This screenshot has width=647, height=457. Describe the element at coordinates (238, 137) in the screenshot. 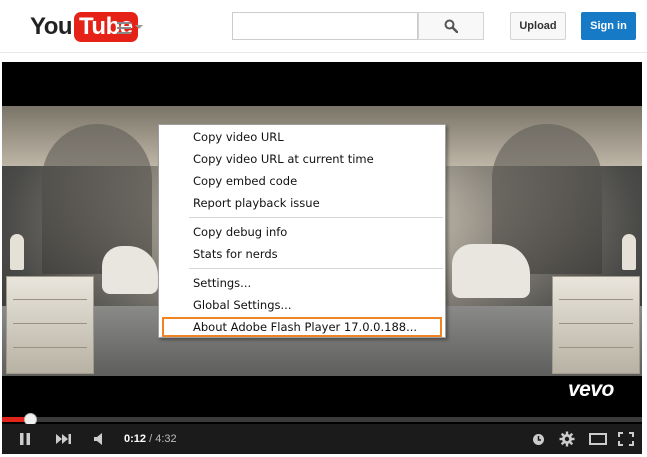

I see `menu-item-copy-video-url: Copy video URL` at that location.